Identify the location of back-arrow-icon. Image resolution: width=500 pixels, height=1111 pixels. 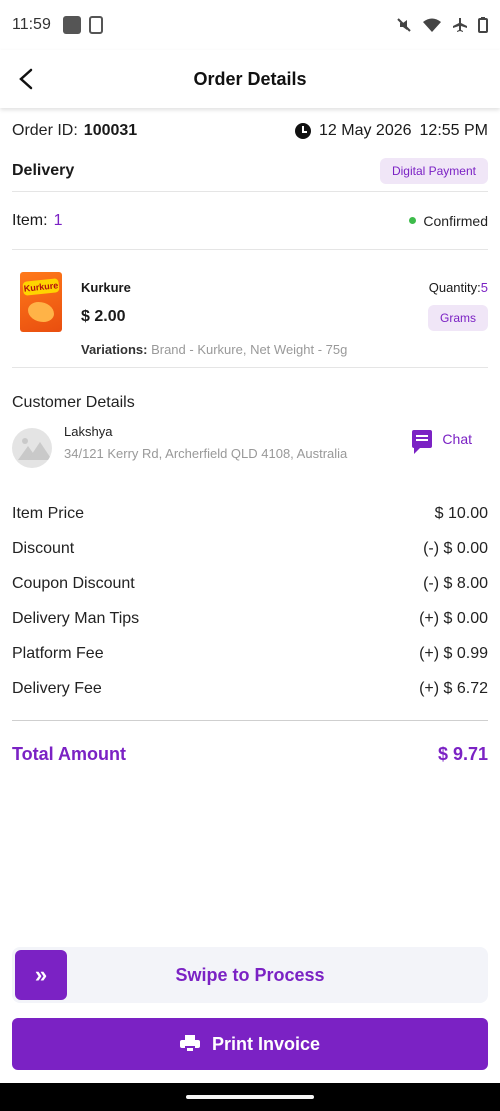
(26, 79).